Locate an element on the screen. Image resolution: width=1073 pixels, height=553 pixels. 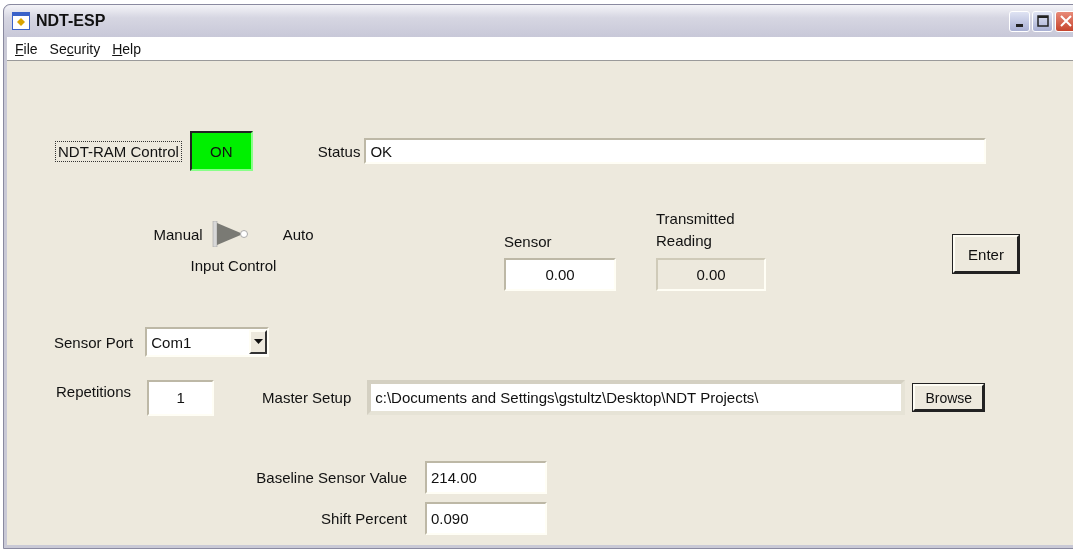
status-field: OK is located at coordinates (675, 151).